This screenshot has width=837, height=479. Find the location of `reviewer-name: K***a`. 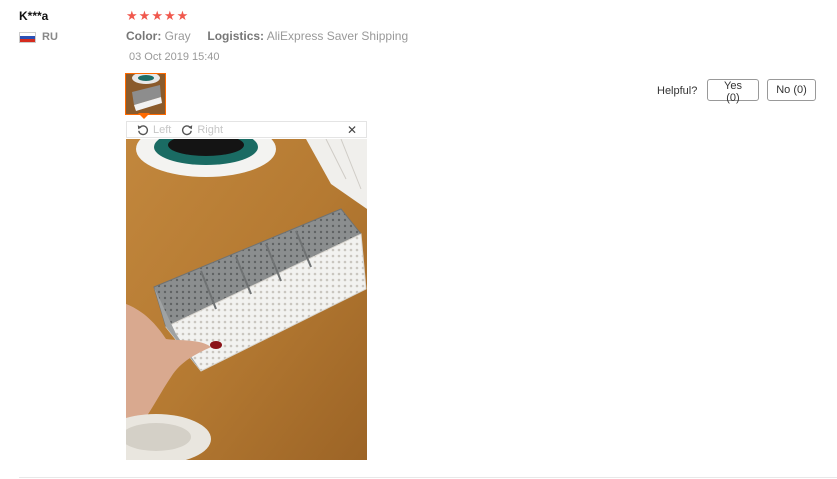

reviewer-name: K***a is located at coordinates (34, 16).